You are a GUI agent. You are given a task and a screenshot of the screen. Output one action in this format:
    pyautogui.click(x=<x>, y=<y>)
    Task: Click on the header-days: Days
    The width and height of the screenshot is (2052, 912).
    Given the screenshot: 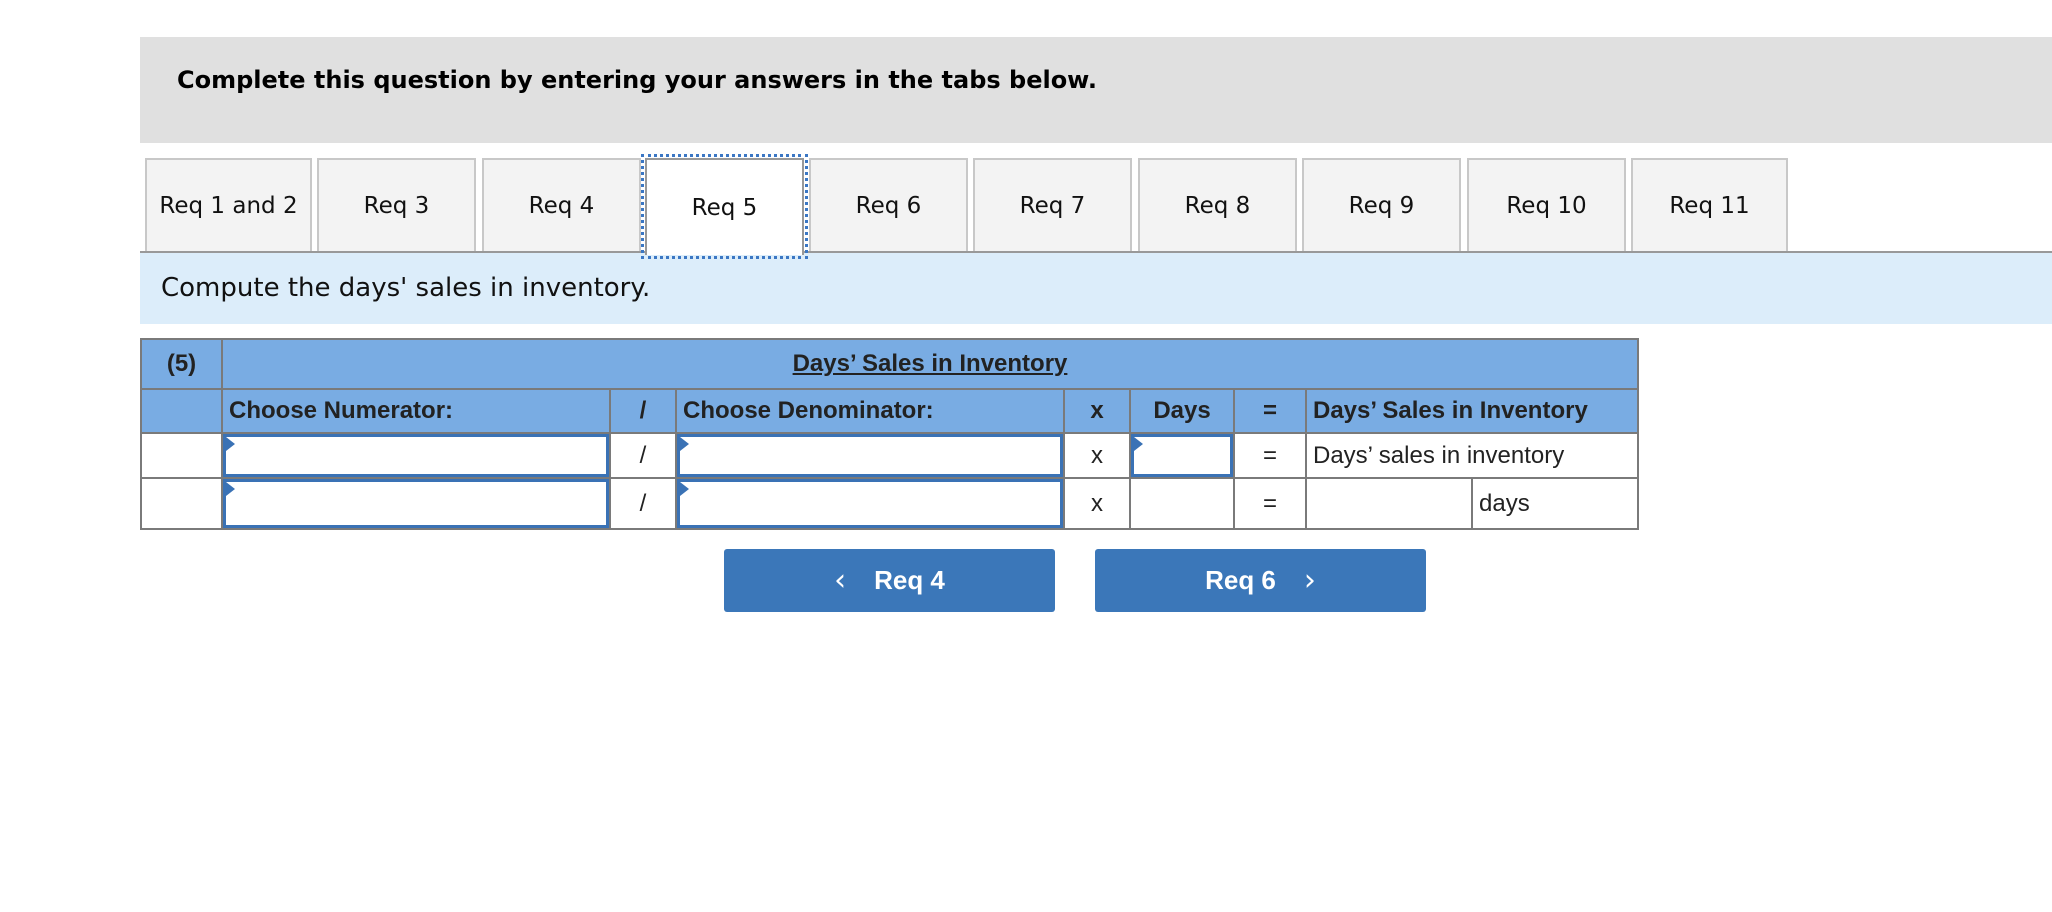 What is the action you would take?
    pyautogui.click(x=1182, y=411)
    